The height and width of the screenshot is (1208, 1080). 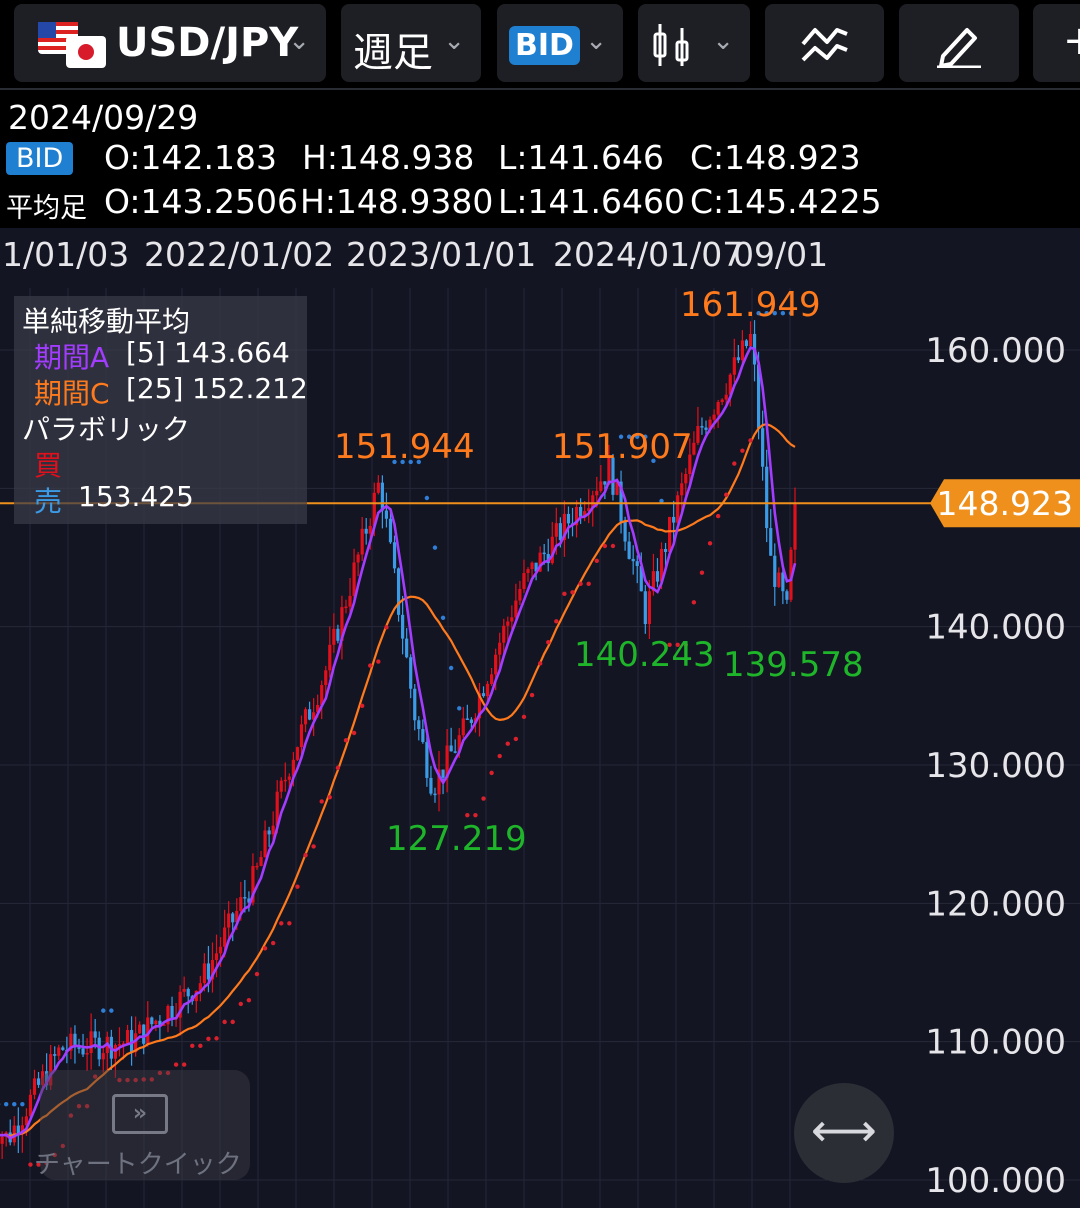 I want to click on chart-type-selector: ⌄, so click(x=694, y=43).